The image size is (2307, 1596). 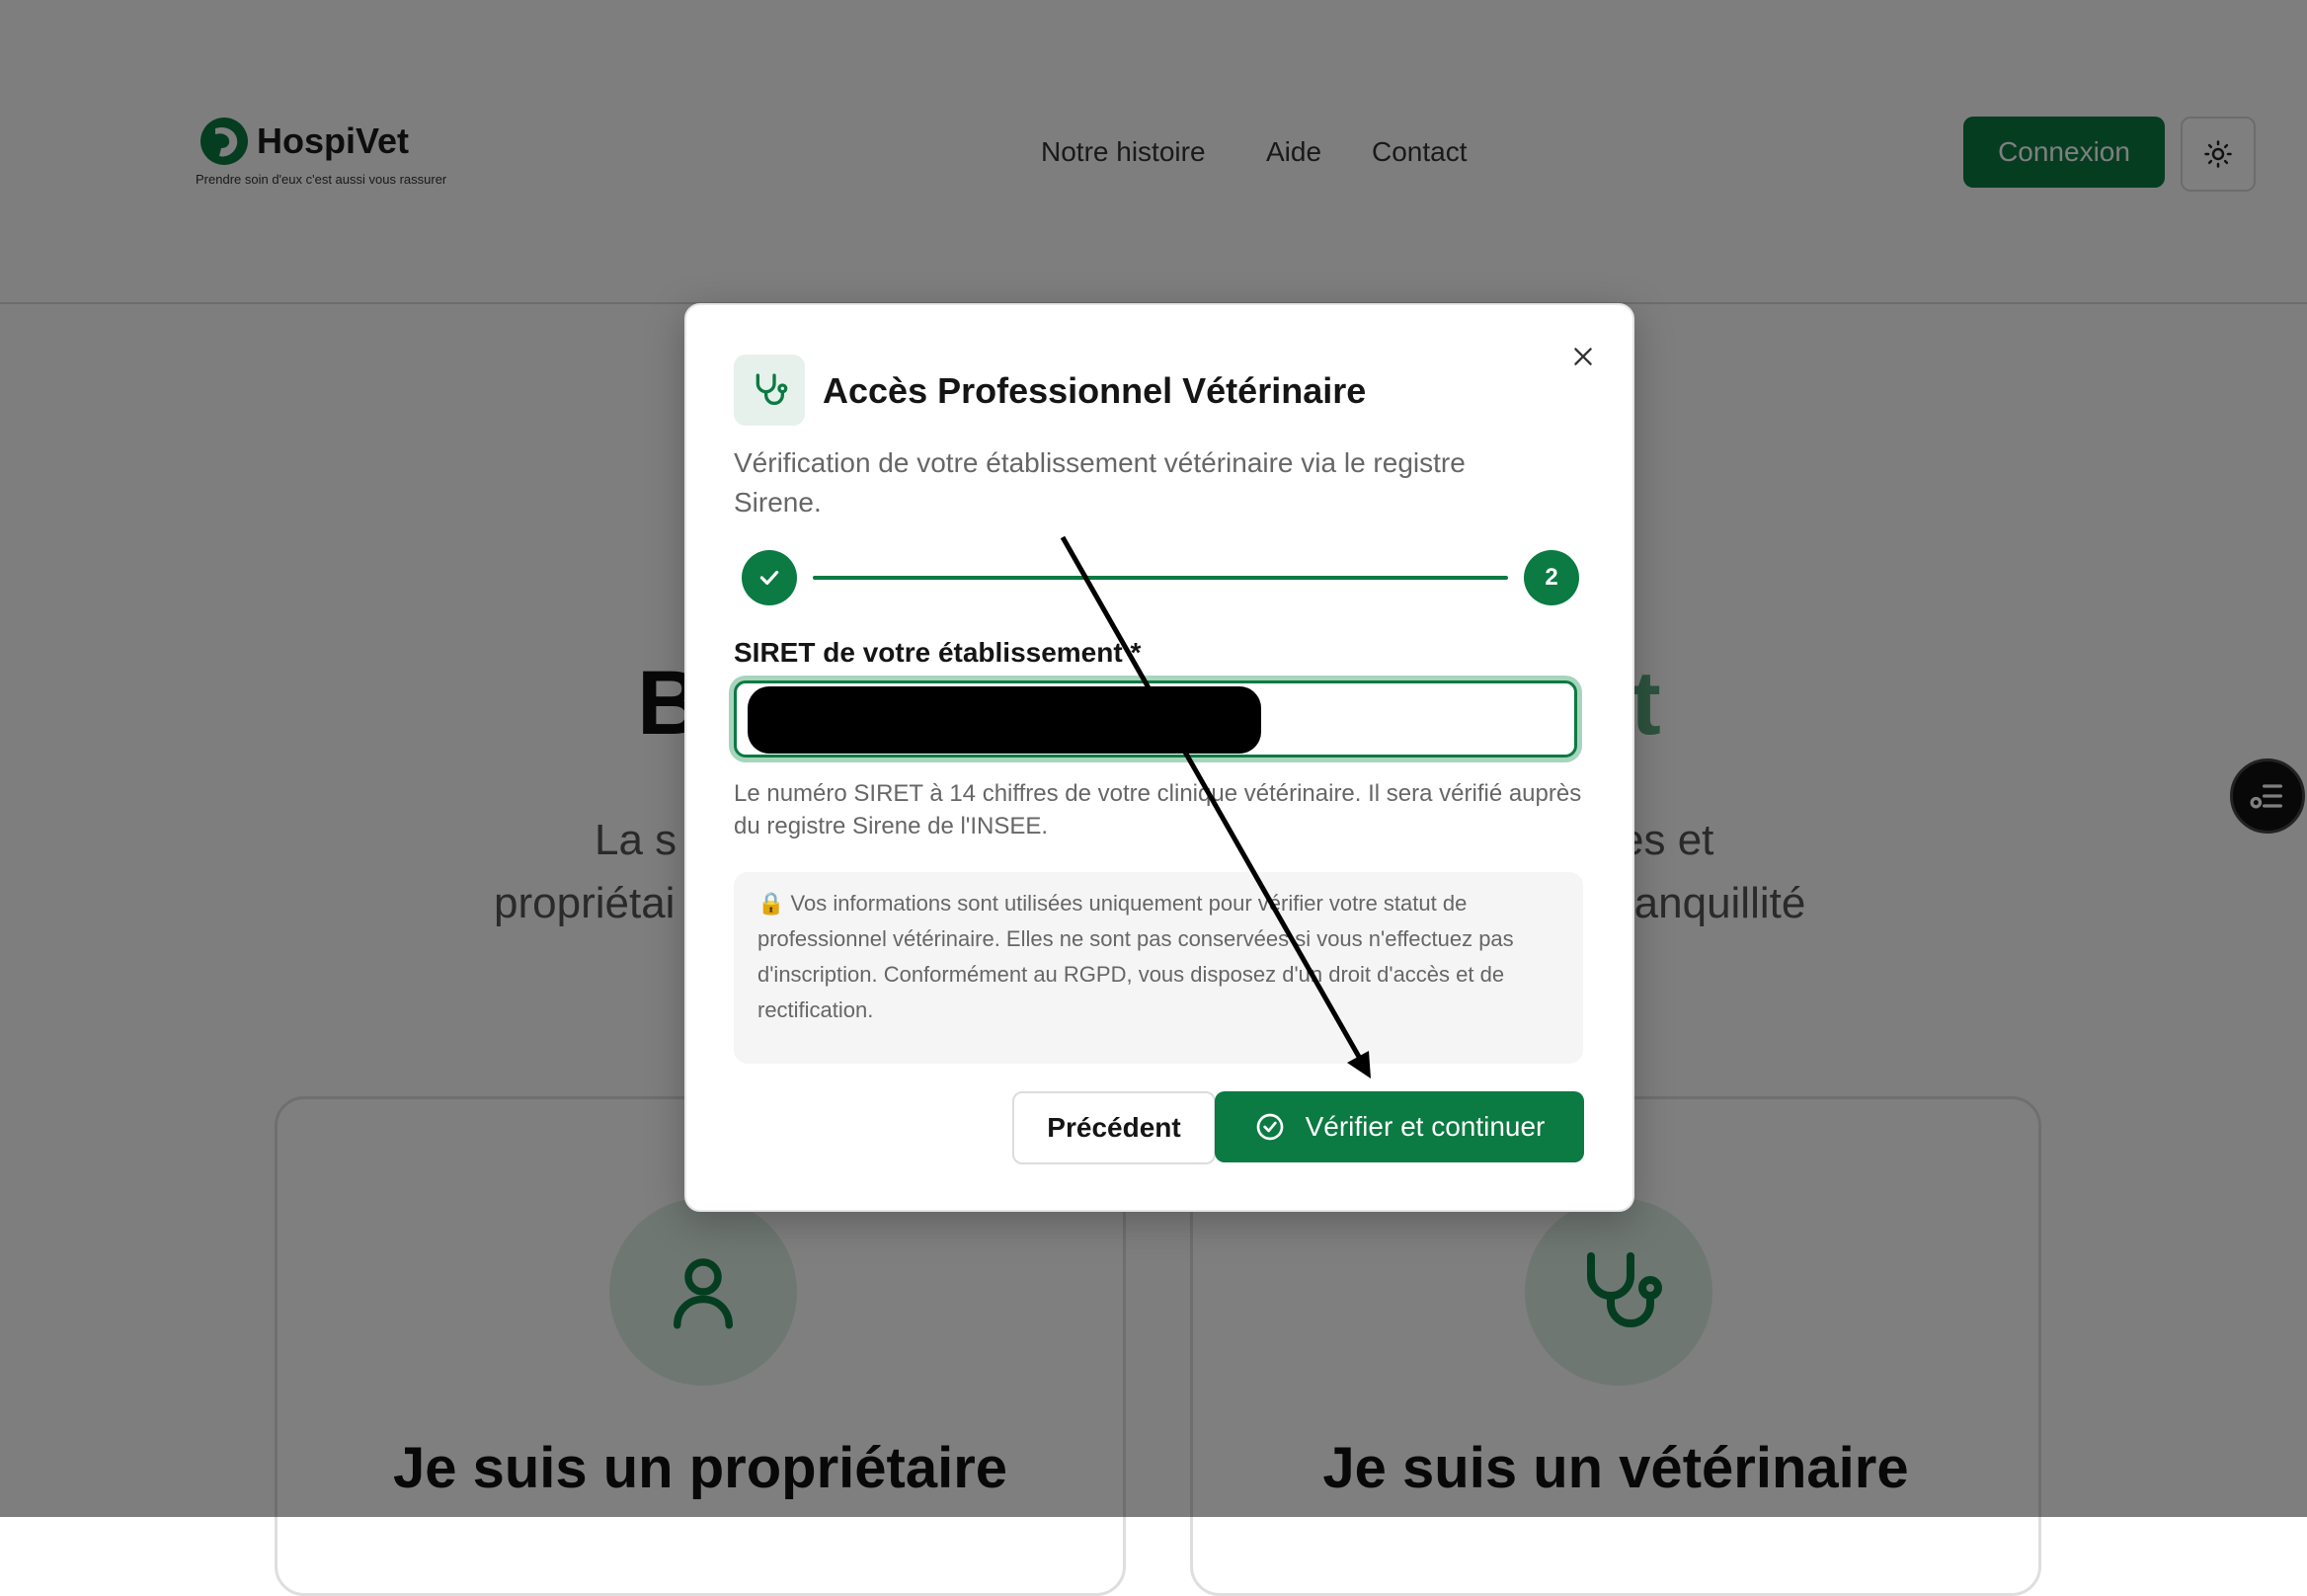 I want to click on dialog-header-icon, so click(x=769, y=390).